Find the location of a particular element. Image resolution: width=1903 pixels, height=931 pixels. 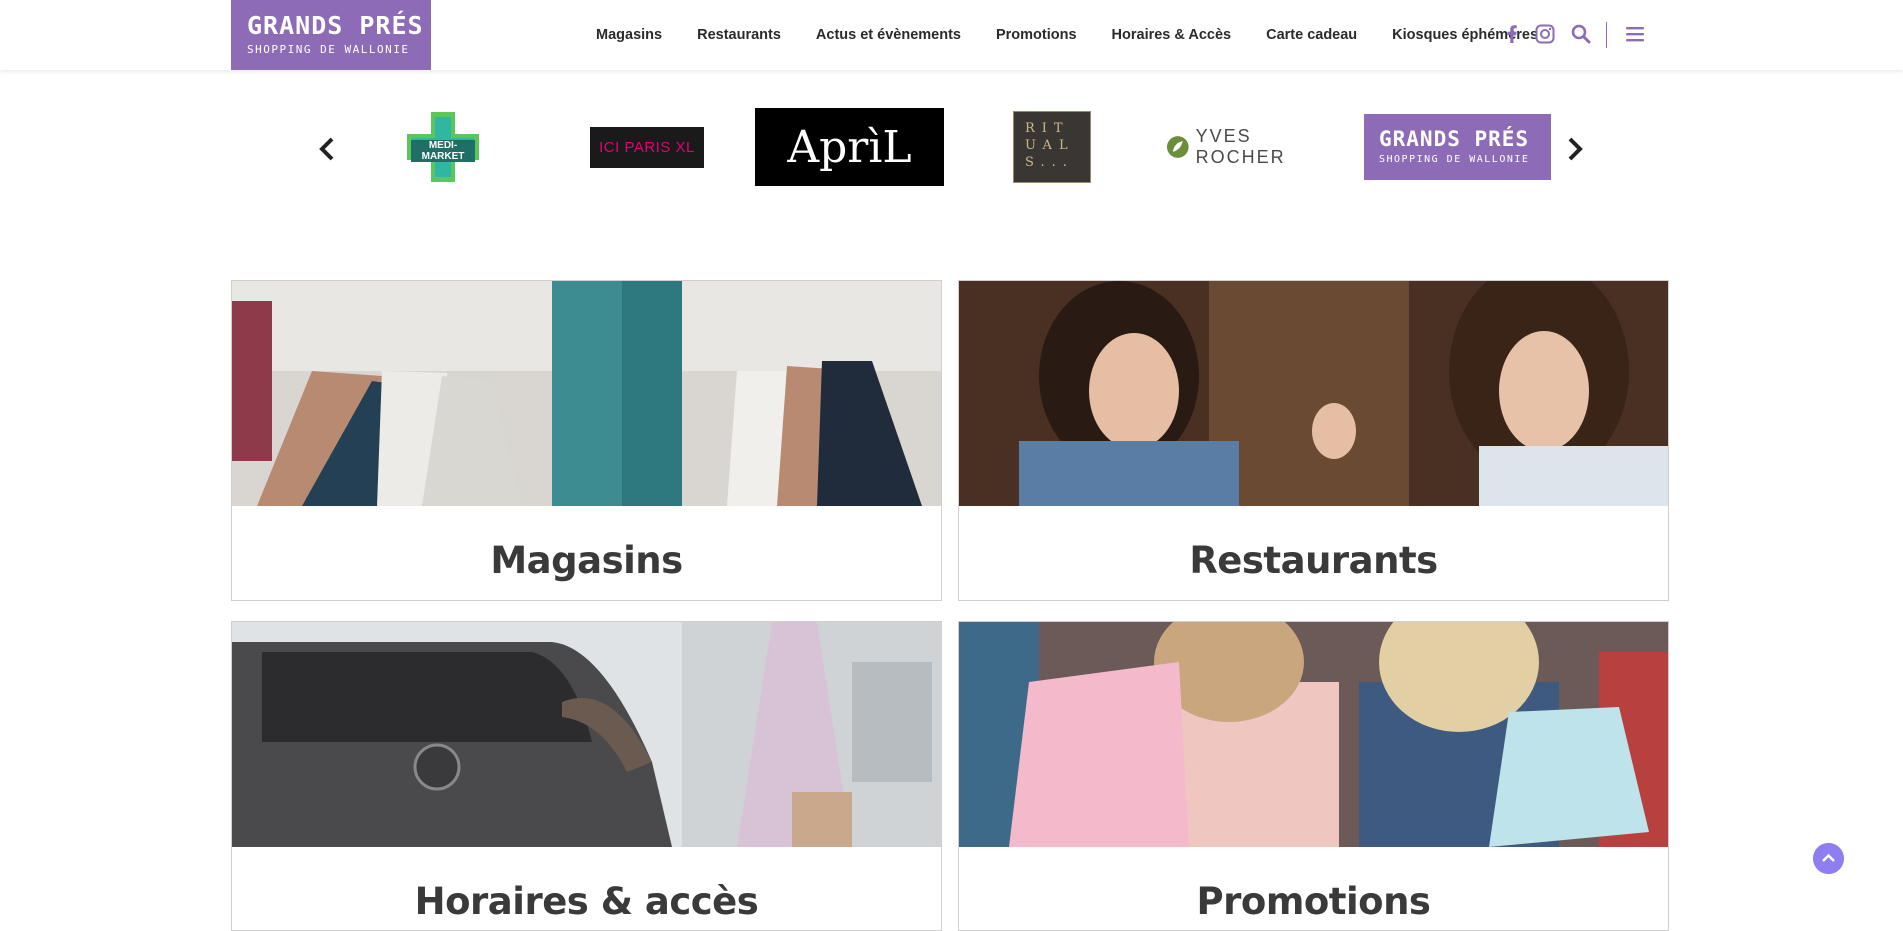

logo-line2: SHOPPING DE WALLONIE is located at coordinates (328, 49).